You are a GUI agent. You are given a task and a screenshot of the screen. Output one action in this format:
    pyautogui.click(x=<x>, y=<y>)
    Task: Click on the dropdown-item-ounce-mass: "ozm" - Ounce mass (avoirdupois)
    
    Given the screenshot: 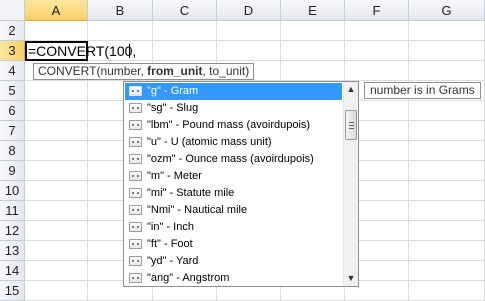 What is the action you would take?
    pyautogui.click(x=233, y=159)
    